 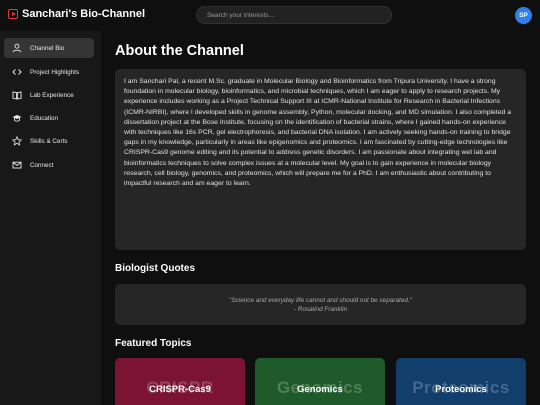 What do you see at coordinates (180, 381) in the screenshot?
I see `topic-card-crispr: CRISPR CRISPR-Cas9` at bounding box center [180, 381].